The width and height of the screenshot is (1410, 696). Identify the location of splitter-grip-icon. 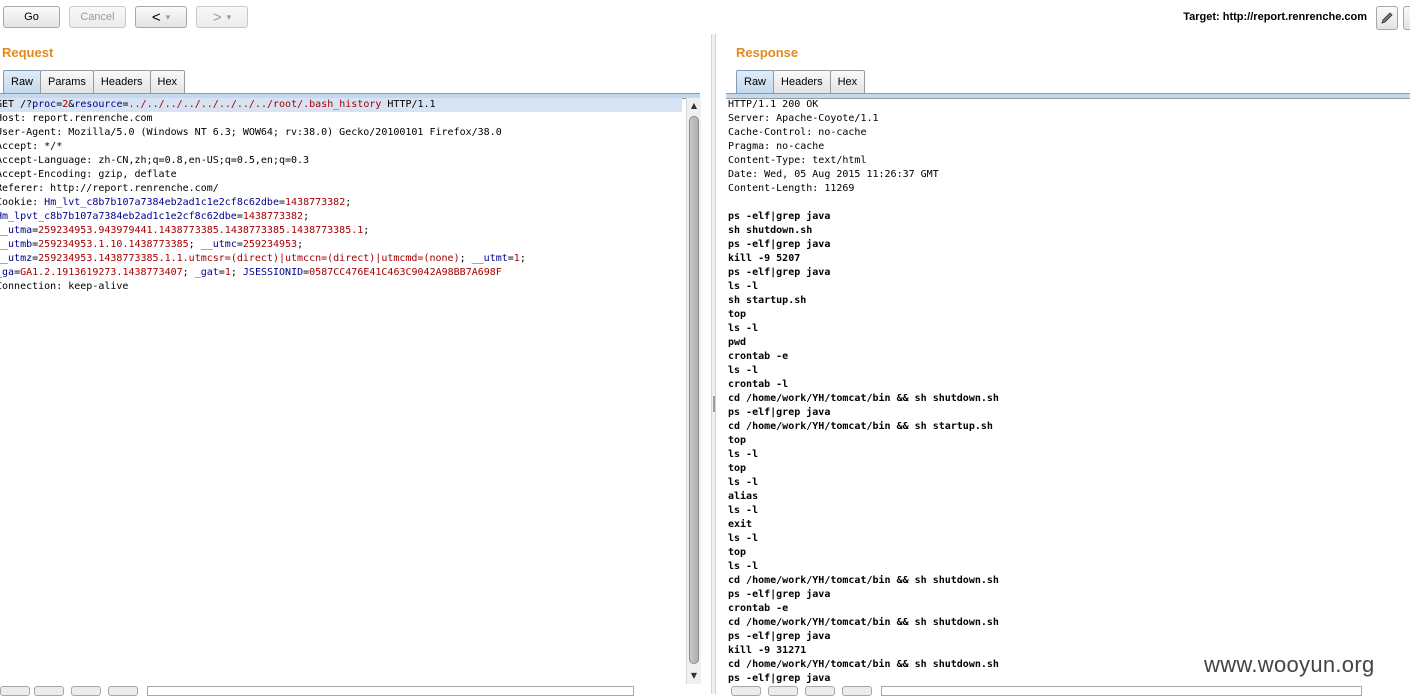
(714, 404).